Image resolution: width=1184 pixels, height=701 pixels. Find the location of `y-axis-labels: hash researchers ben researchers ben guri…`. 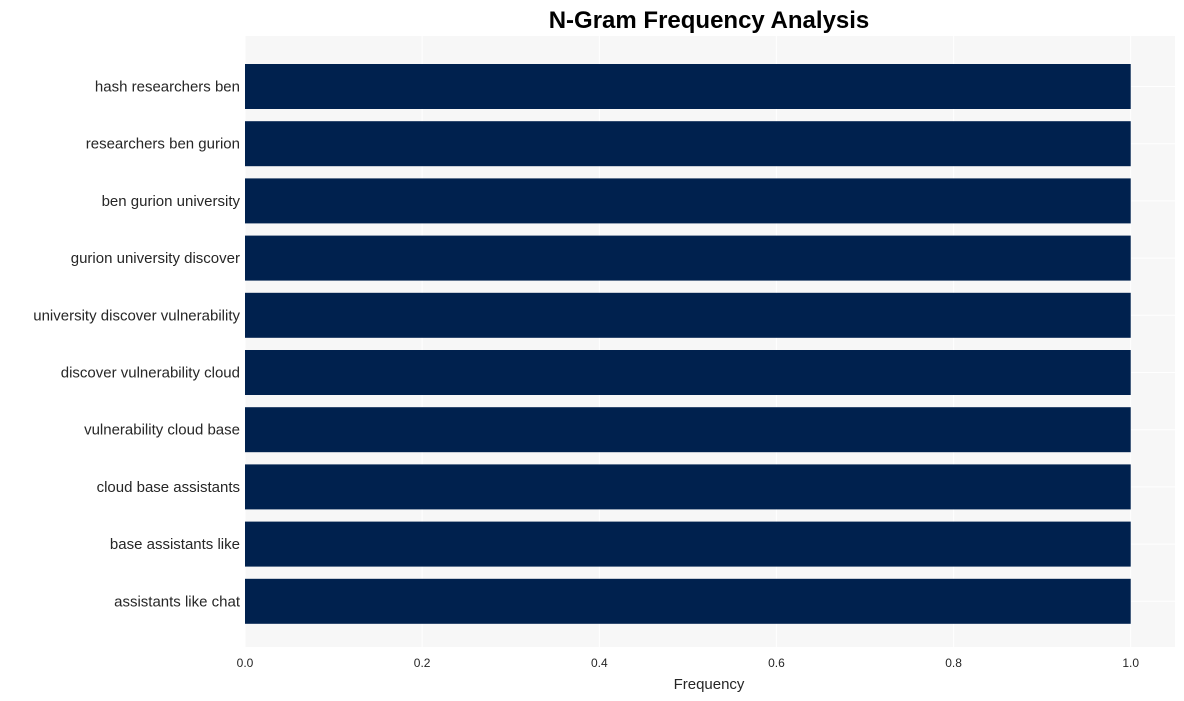

y-axis-labels: hash researchers ben researchers ben guri… is located at coordinates (137, 345).